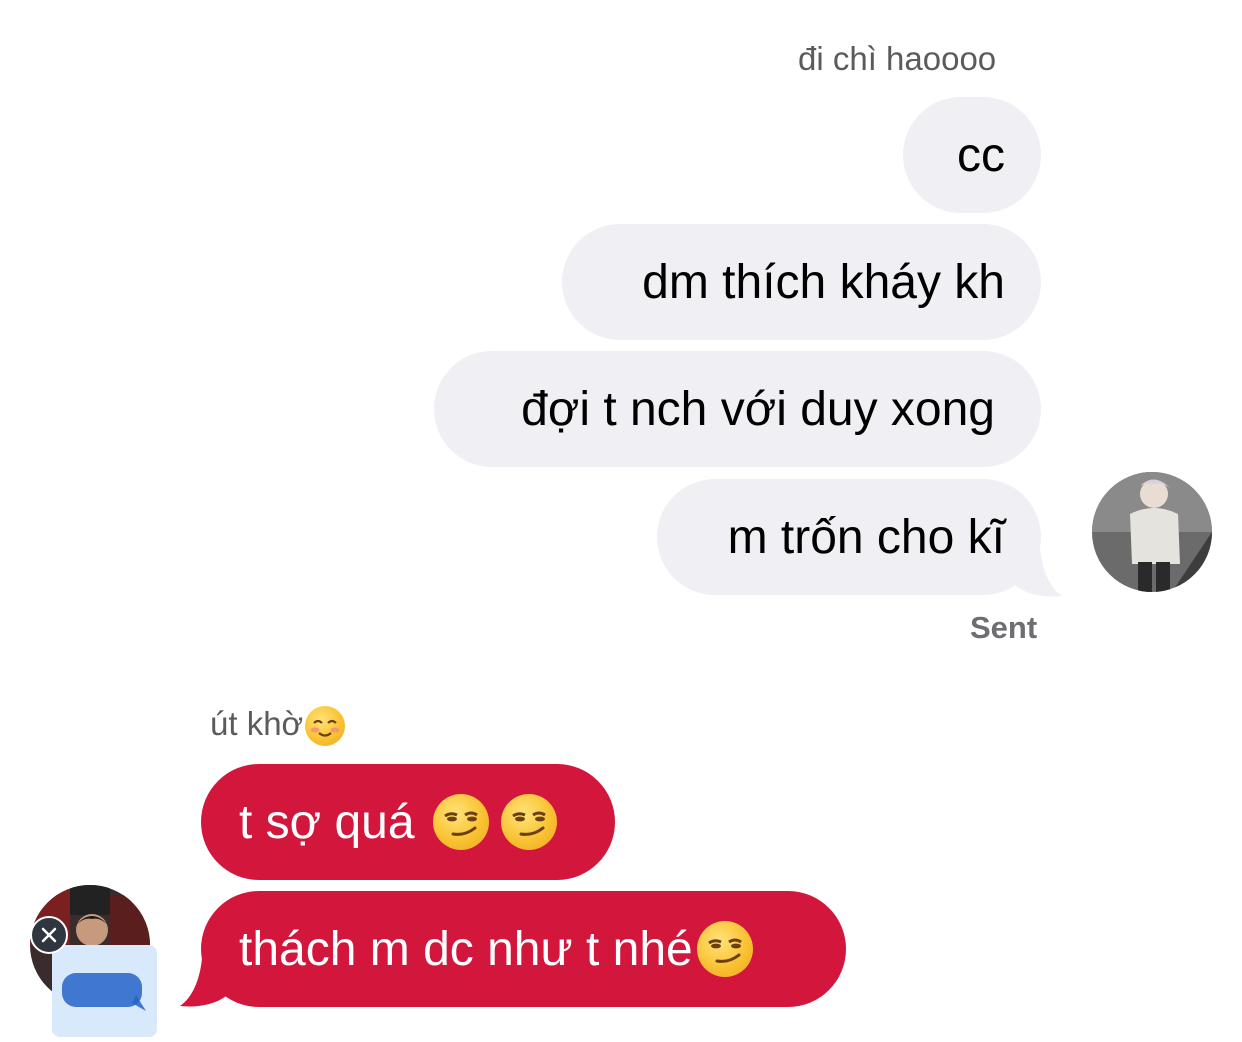  Describe the element at coordinates (866, 537) in the screenshot. I see `message-text: m trốn cho kĩ` at that location.